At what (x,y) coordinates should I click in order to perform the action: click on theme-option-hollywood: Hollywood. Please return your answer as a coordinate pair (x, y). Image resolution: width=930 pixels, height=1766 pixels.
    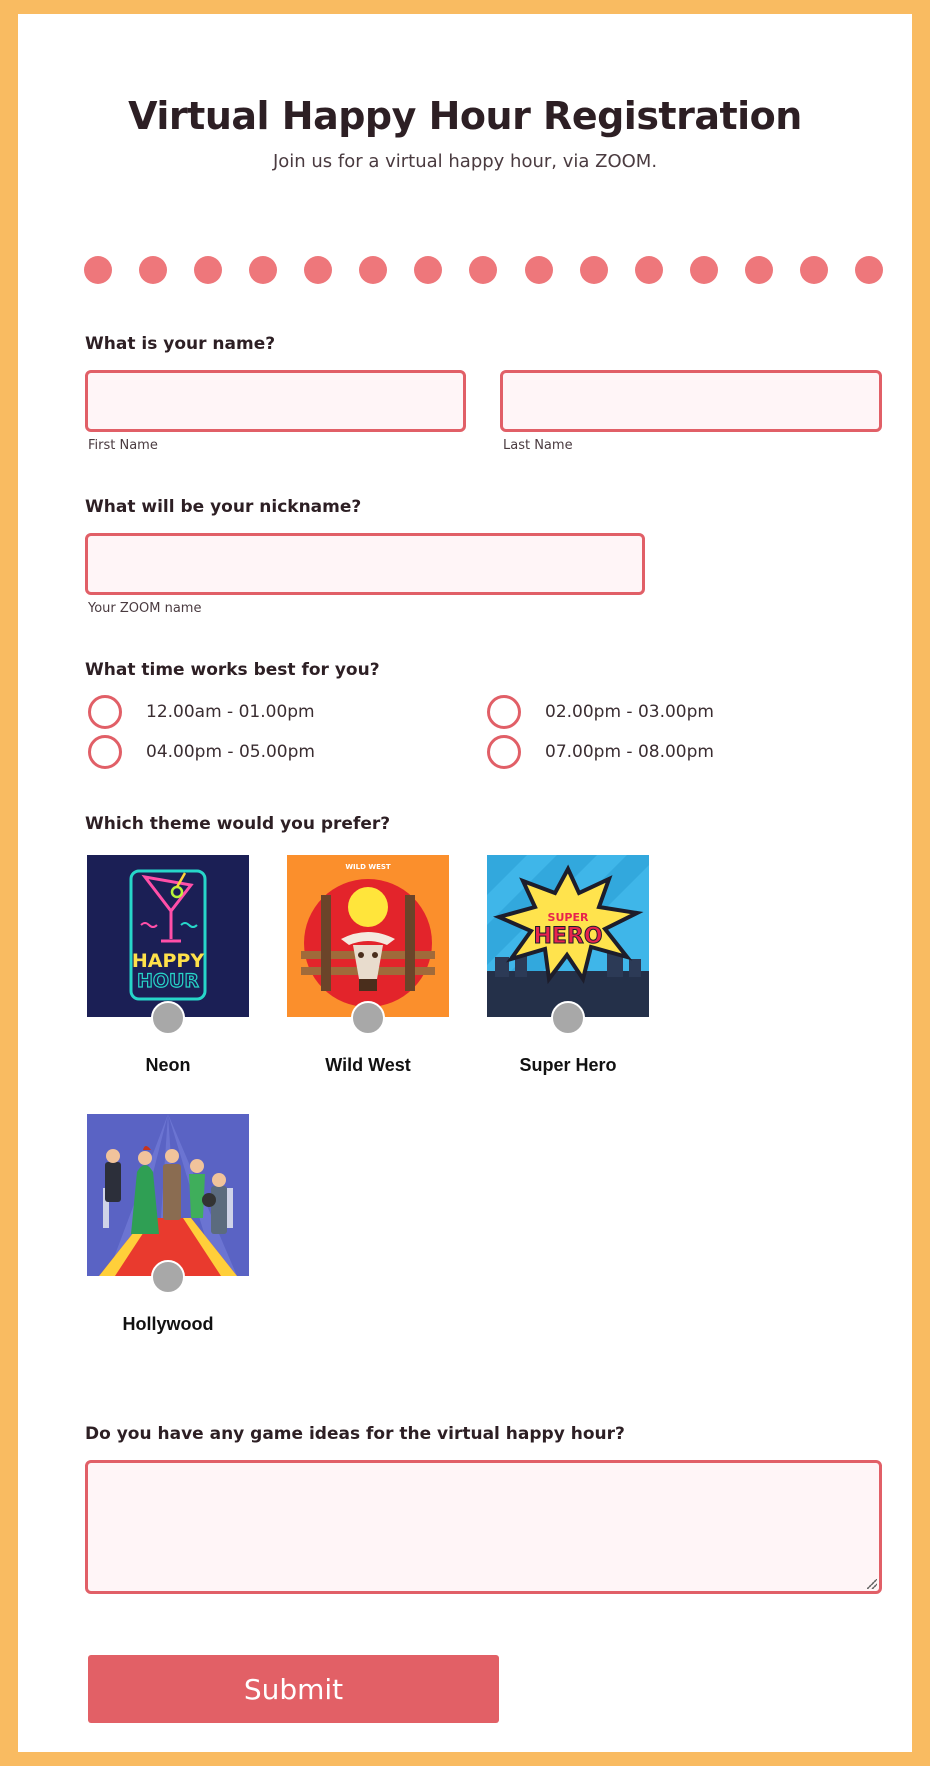
    Looking at the image, I should click on (168, 1224).